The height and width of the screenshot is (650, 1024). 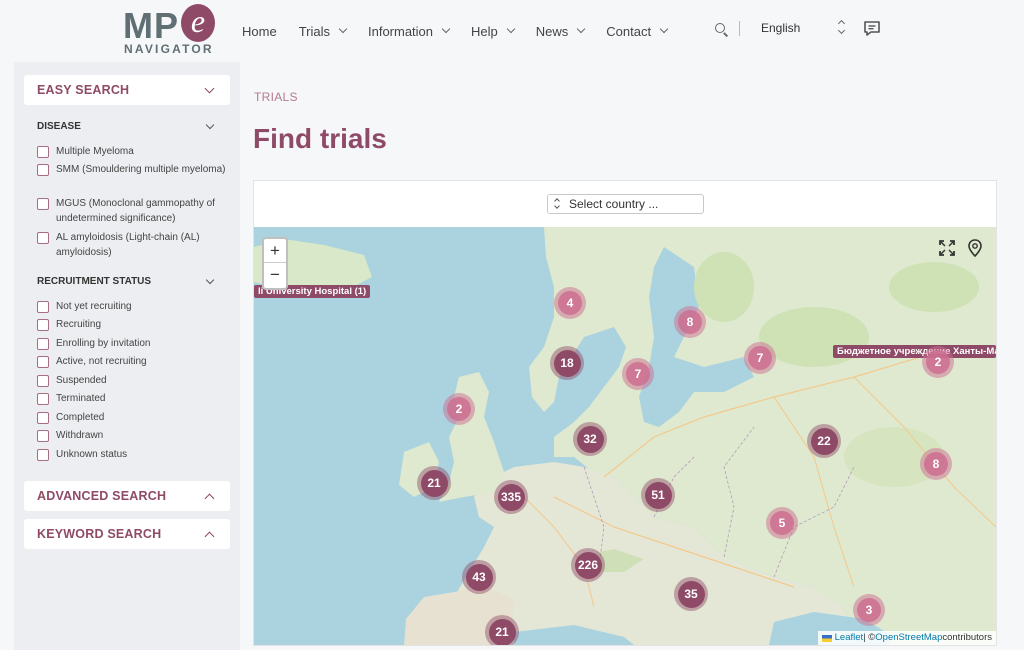 I want to click on search-icon, so click(x=722, y=30).